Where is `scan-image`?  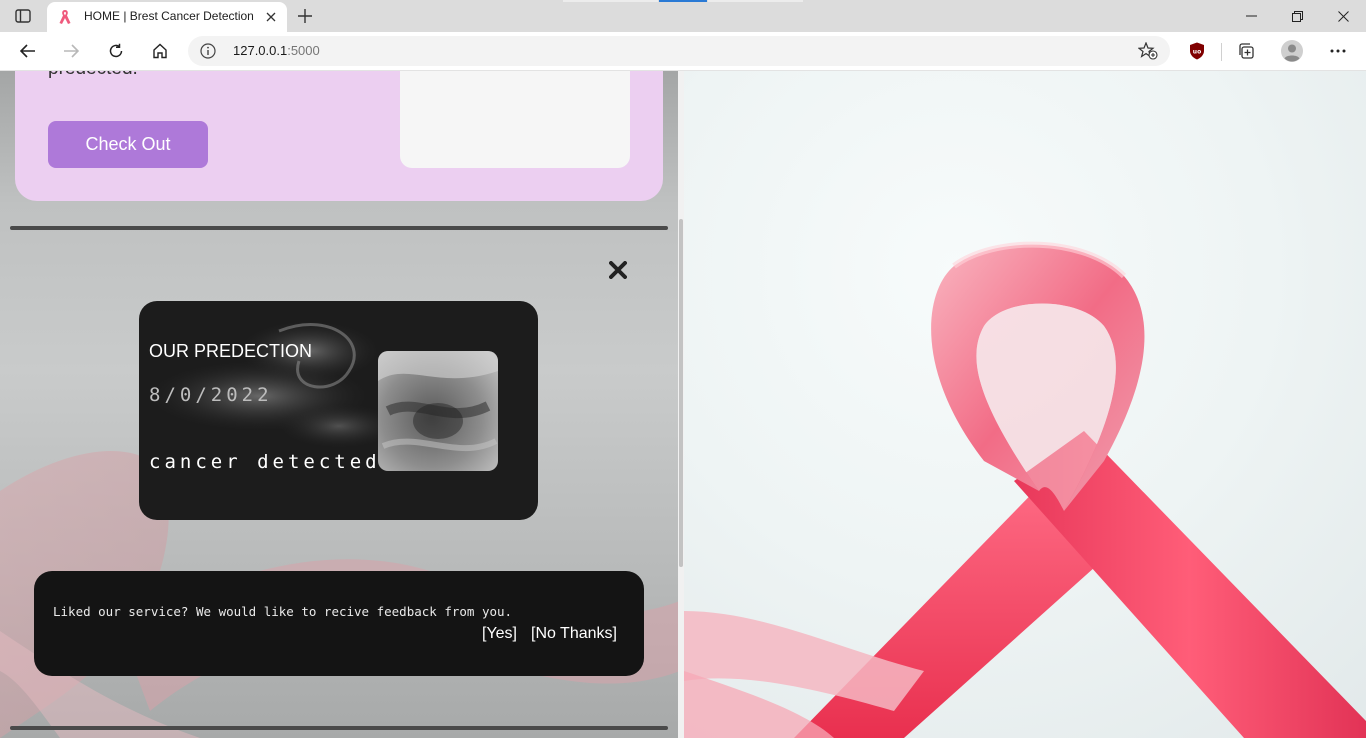
scan-image is located at coordinates (438, 411).